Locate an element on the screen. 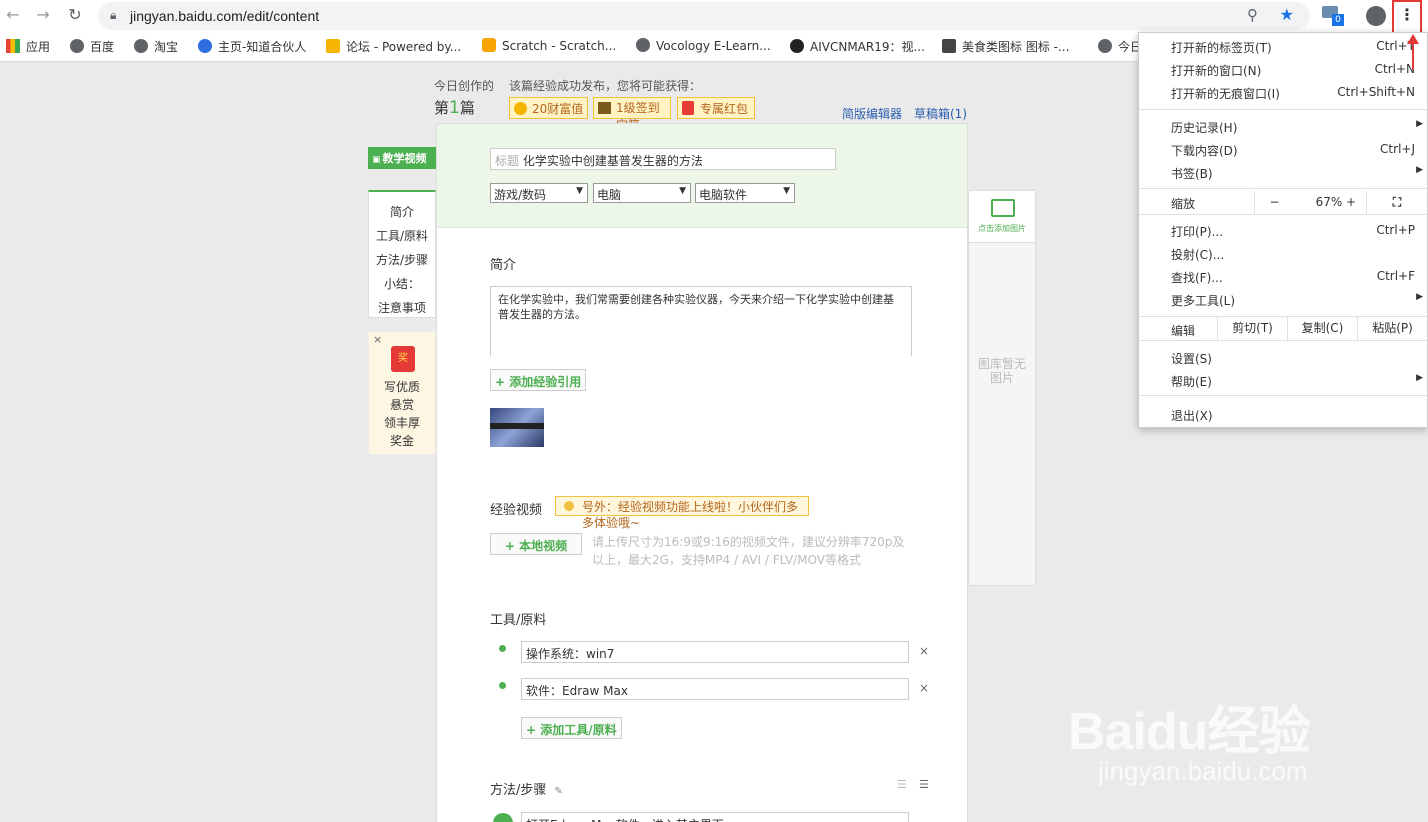 This screenshot has height=822, width=1428. forward-arrow-icon: → is located at coordinates (43, 15).